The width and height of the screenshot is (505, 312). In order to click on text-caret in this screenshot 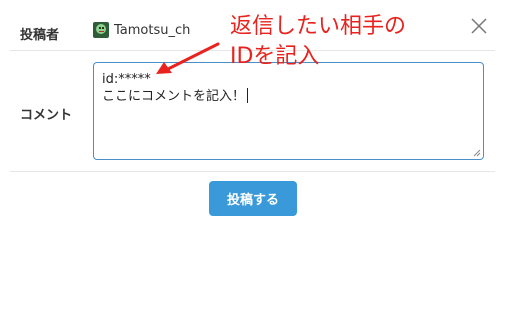, I will do `click(248, 95)`.